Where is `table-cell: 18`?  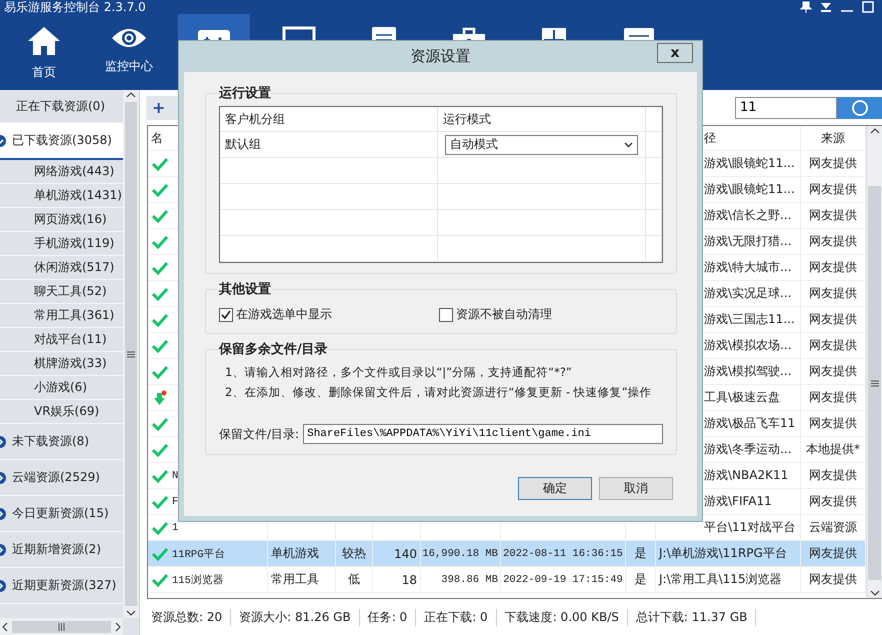 table-cell: 18 is located at coordinates (397, 579).